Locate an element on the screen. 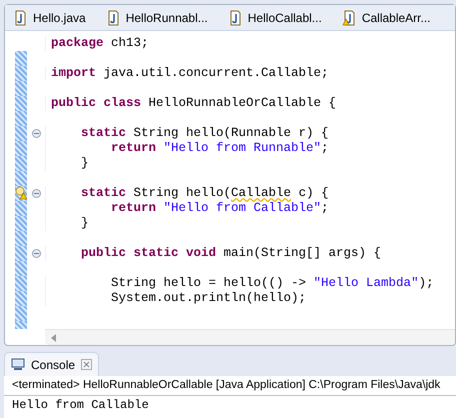  code-line: static String hello(Runnable r) { is located at coordinates (205, 133).